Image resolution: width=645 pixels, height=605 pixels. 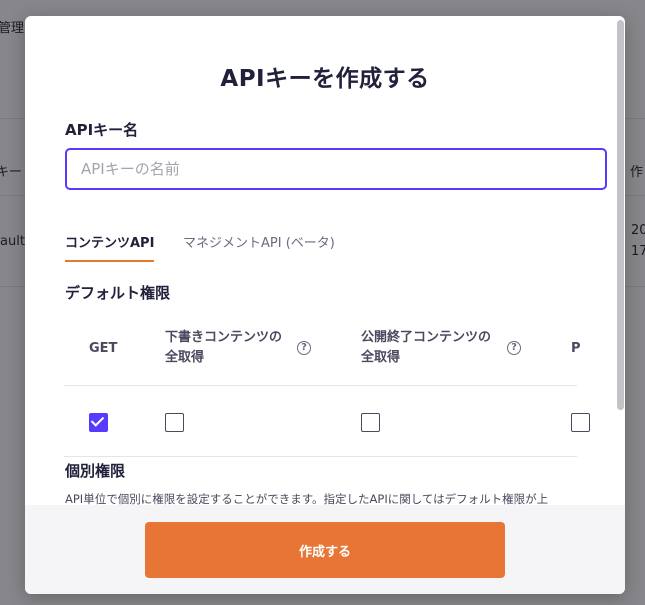 What do you see at coordinates (103, 348) in the screenshot?
I see `perm-header-get: GET` at bounding box center [103, 348].